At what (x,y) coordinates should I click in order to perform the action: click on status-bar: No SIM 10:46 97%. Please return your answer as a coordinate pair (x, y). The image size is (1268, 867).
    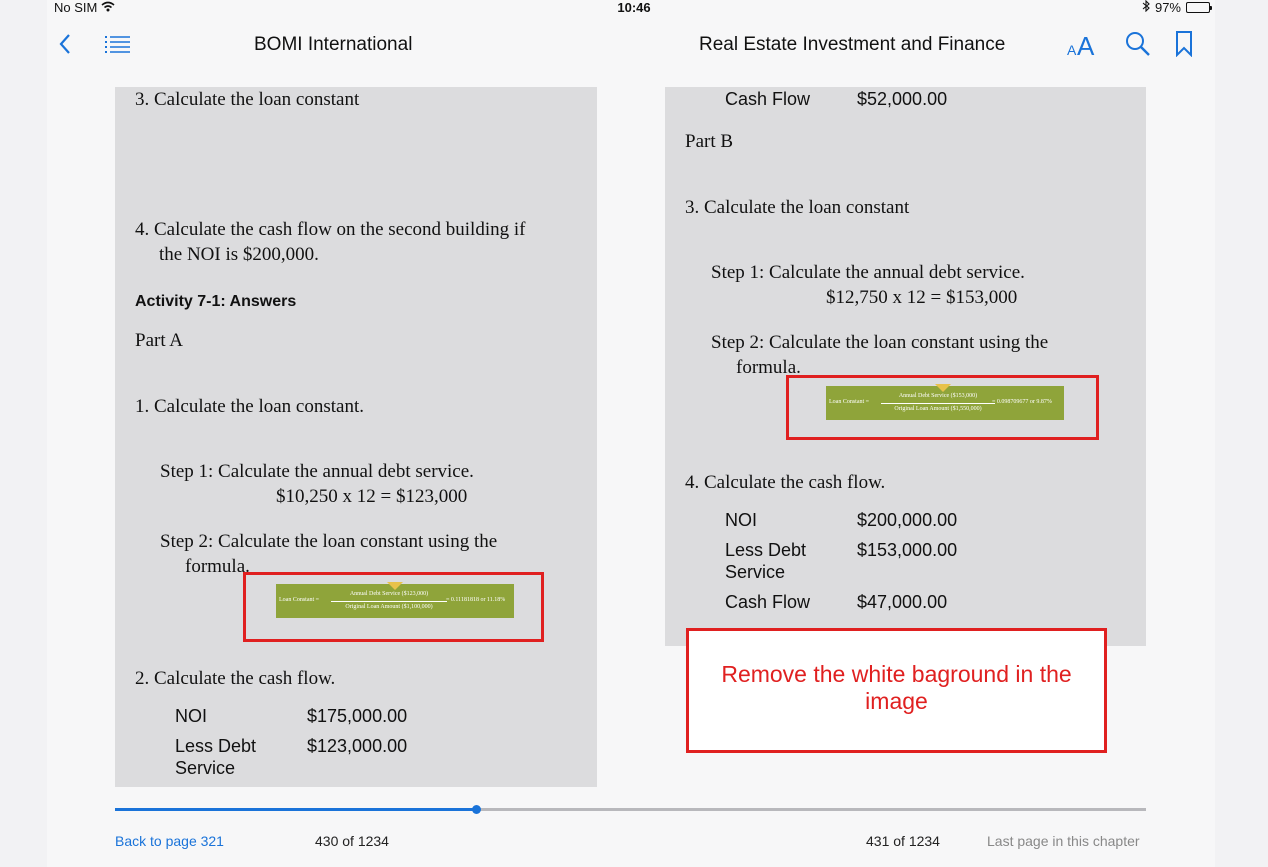
    Looking at the image, I should click on (634, 8).